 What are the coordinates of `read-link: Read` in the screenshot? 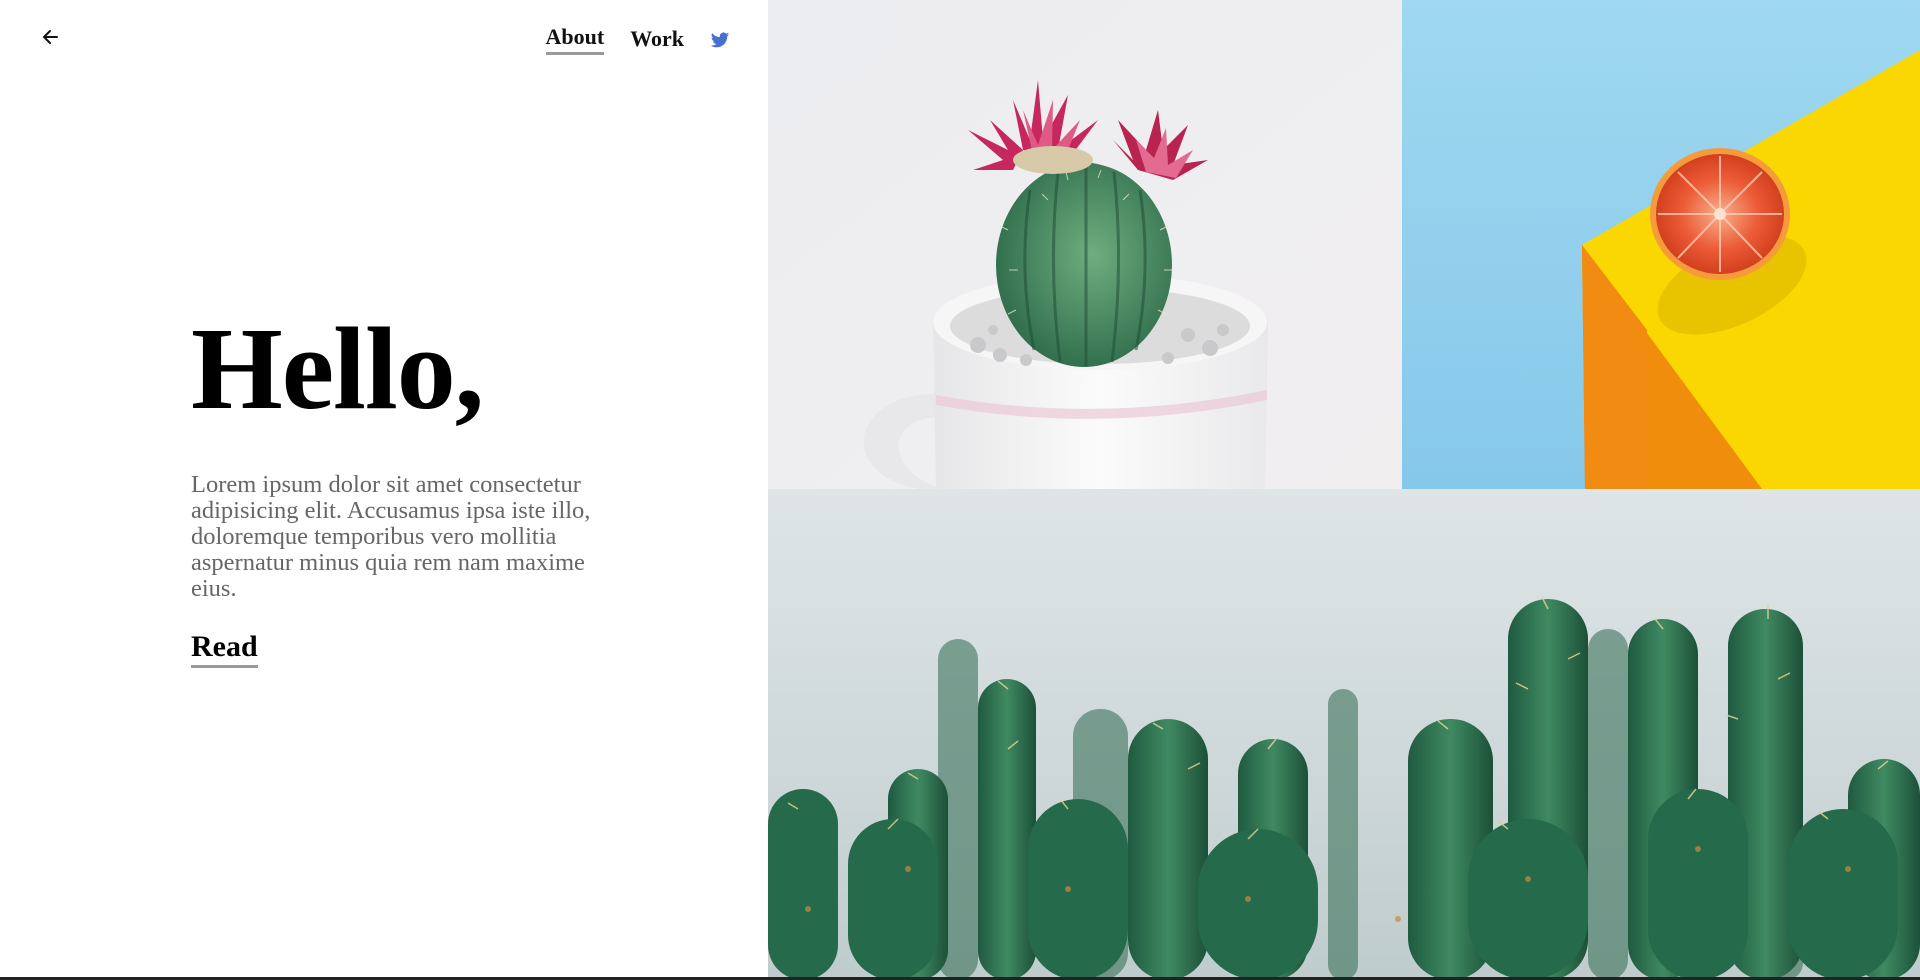 It's located at (224, 649).